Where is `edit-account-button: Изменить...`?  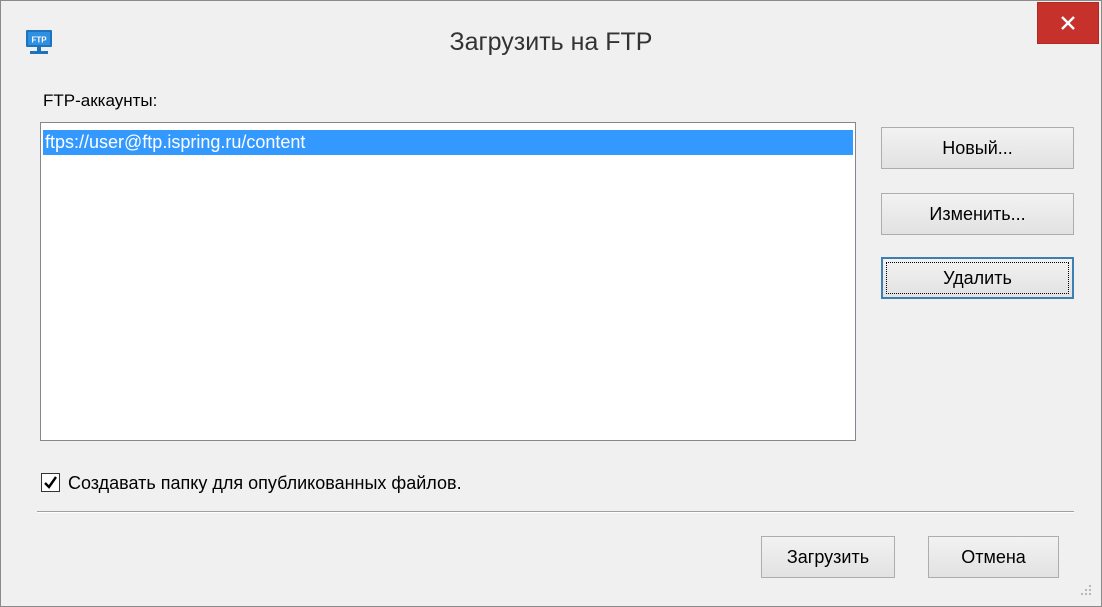
edit-account-button: Изменить... is located at coordinates (977, 214).